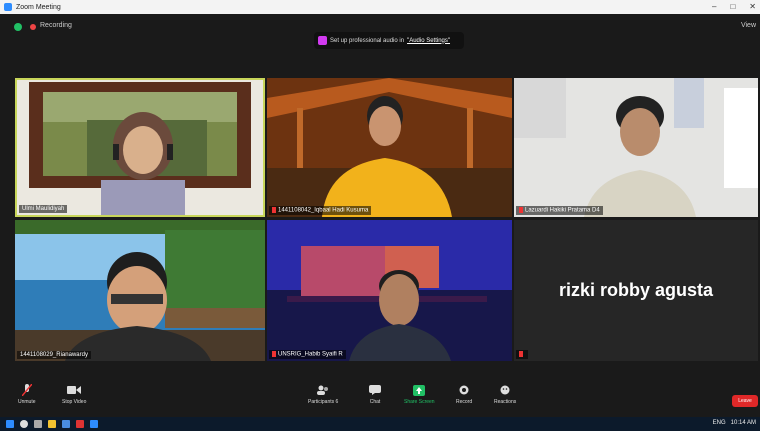 Image resolution: width=760 pixels, height=431 pixels. I want to click on maximize-icon: □, so click(732, 6).